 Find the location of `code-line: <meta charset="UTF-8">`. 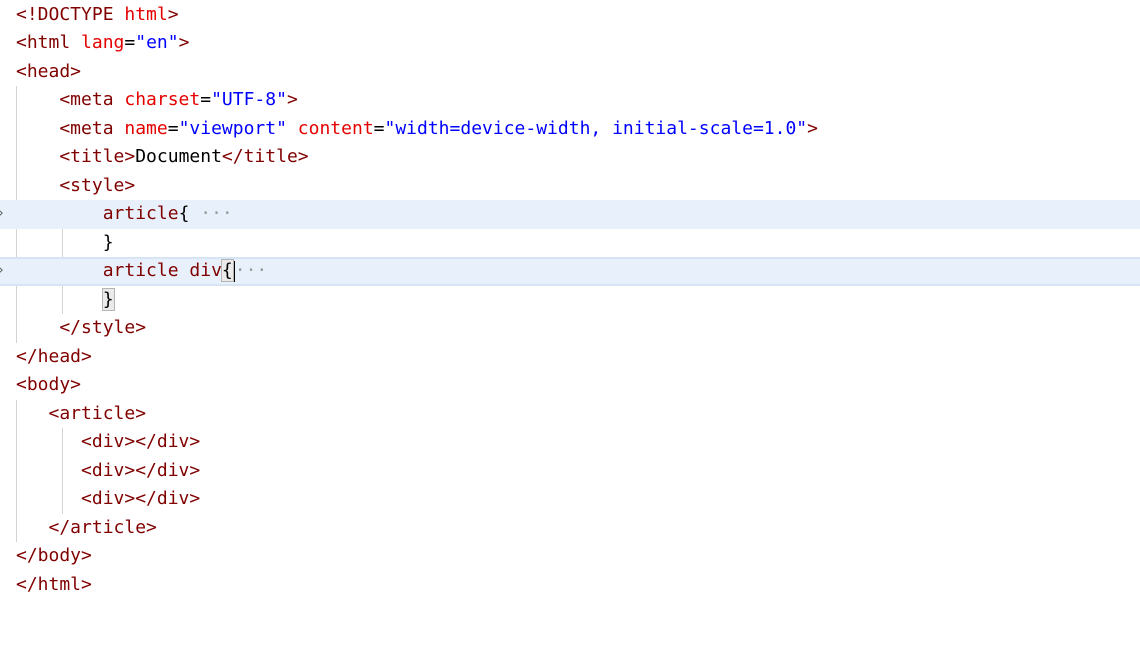

code-line: <meta charset="UTF-8"> is located at coordinates (570, 100).